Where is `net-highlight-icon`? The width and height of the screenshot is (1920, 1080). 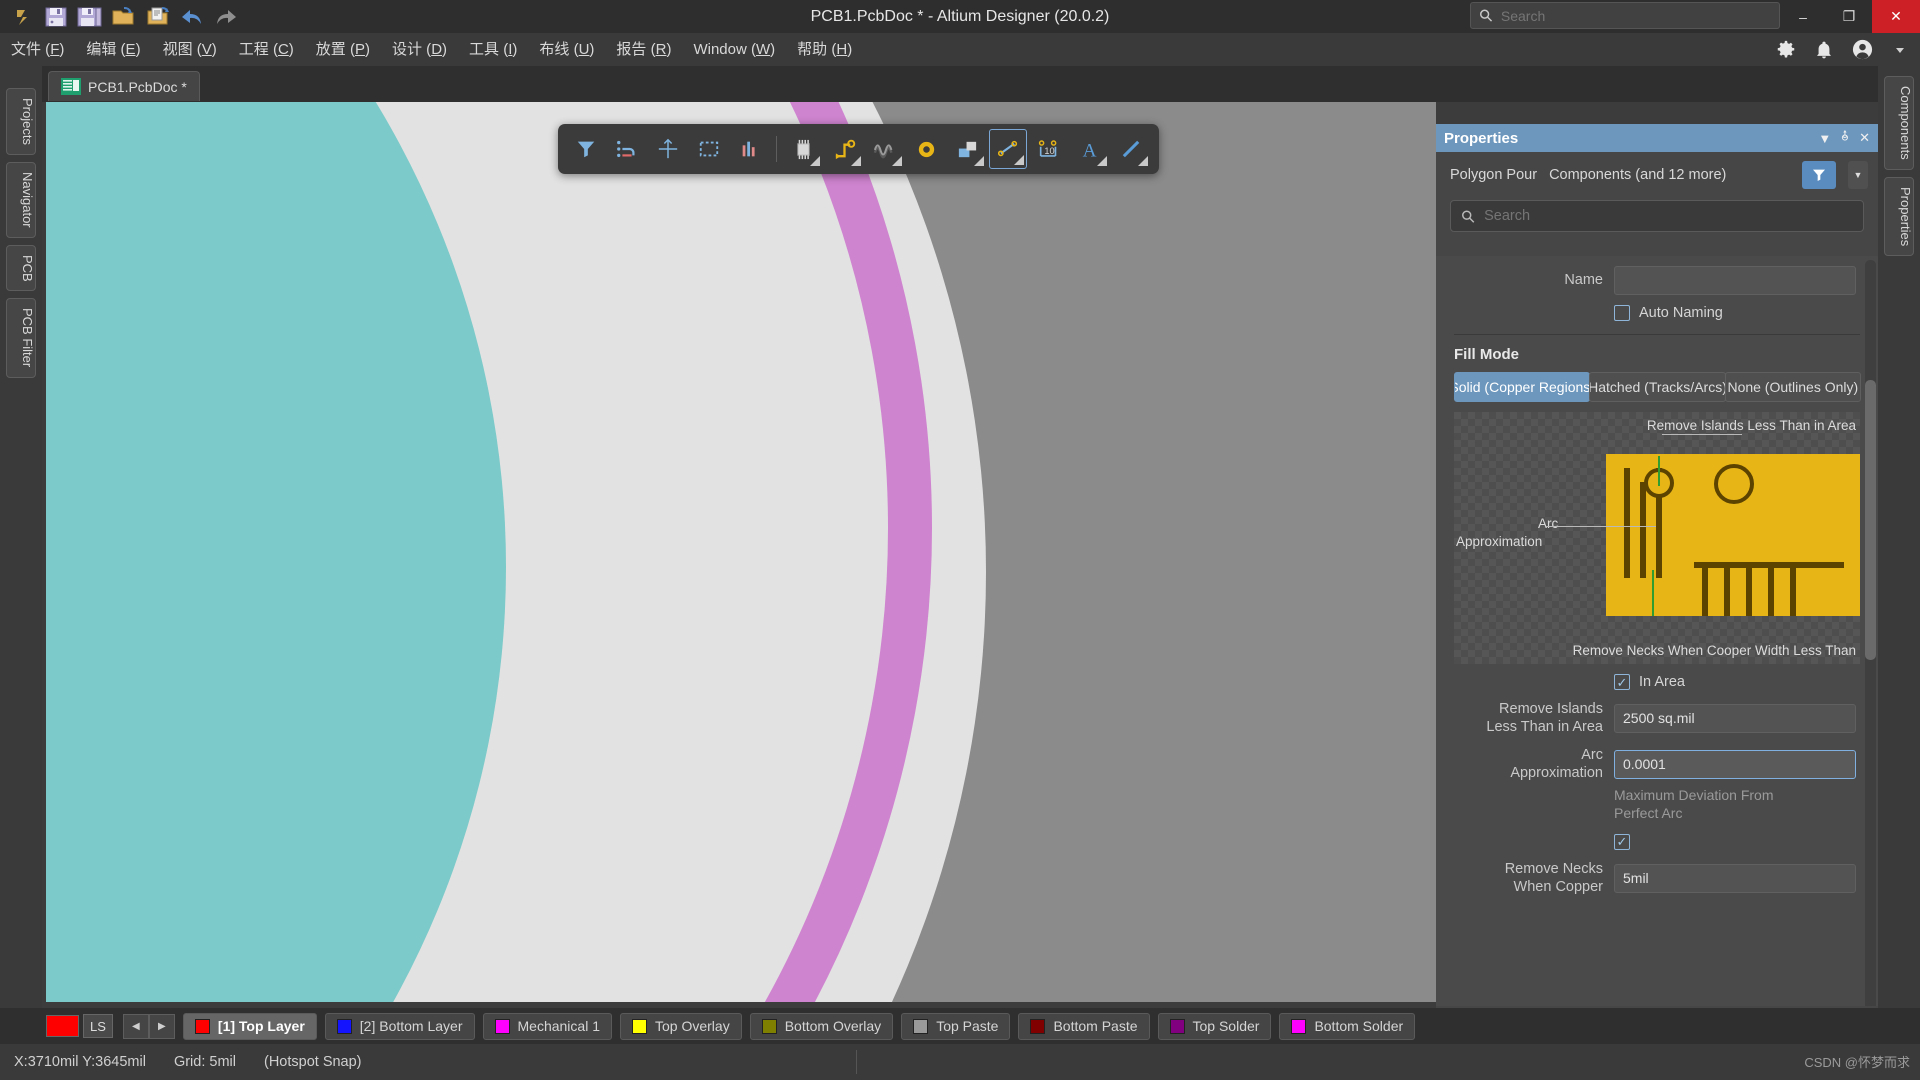
net-highlight-icon is located at coordinates (627, 149).